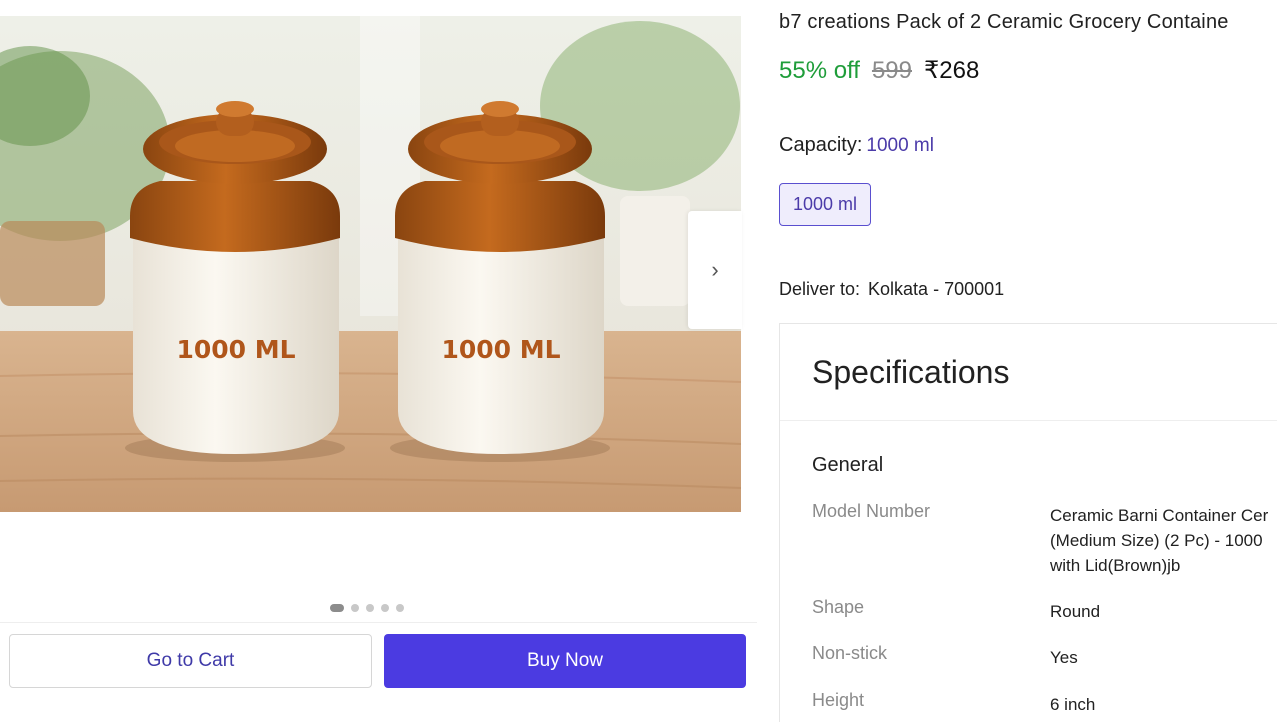  I want to click on delivery-location: Kolkata - 700001, so click(936, 289).